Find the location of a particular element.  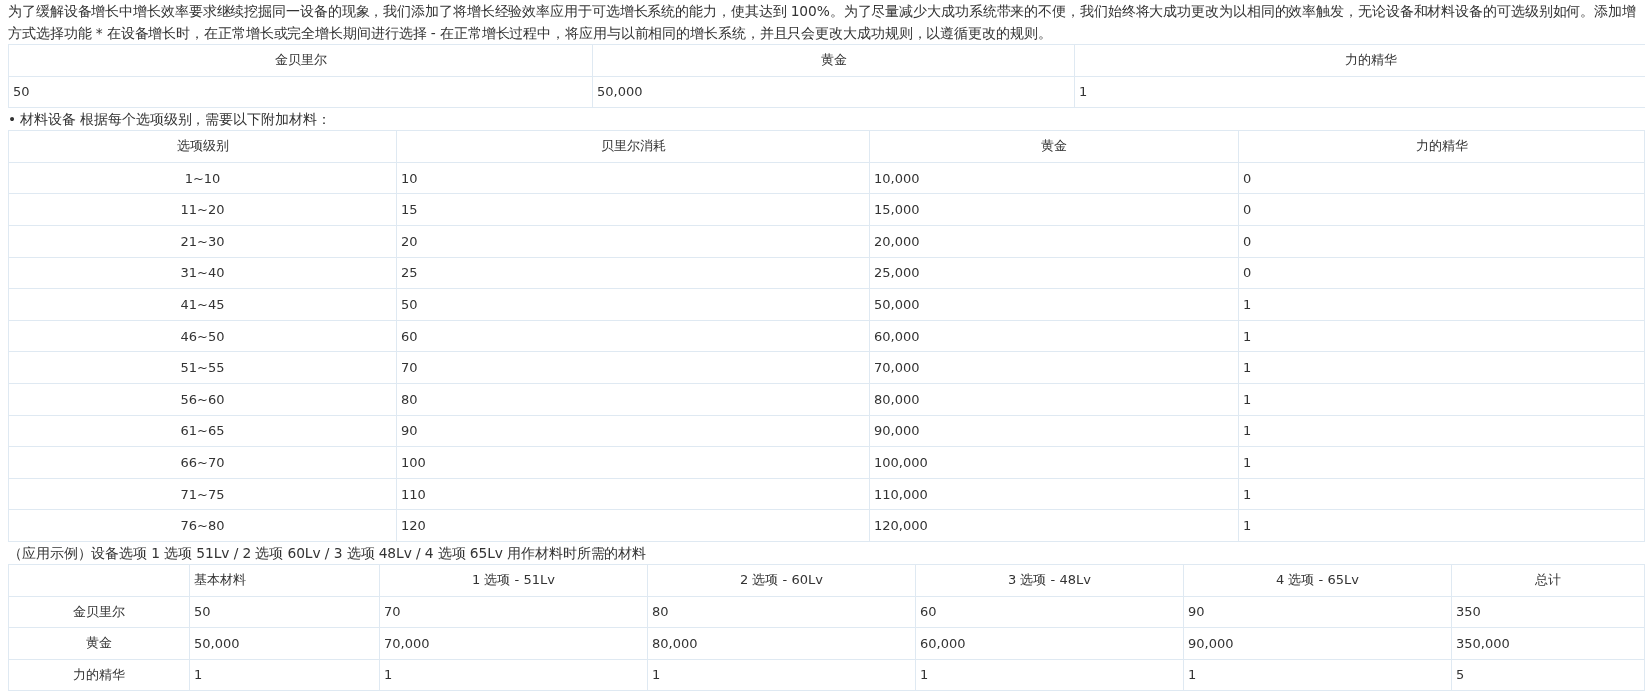

table-cell: 76~80 is located at coordinates (202, 525).